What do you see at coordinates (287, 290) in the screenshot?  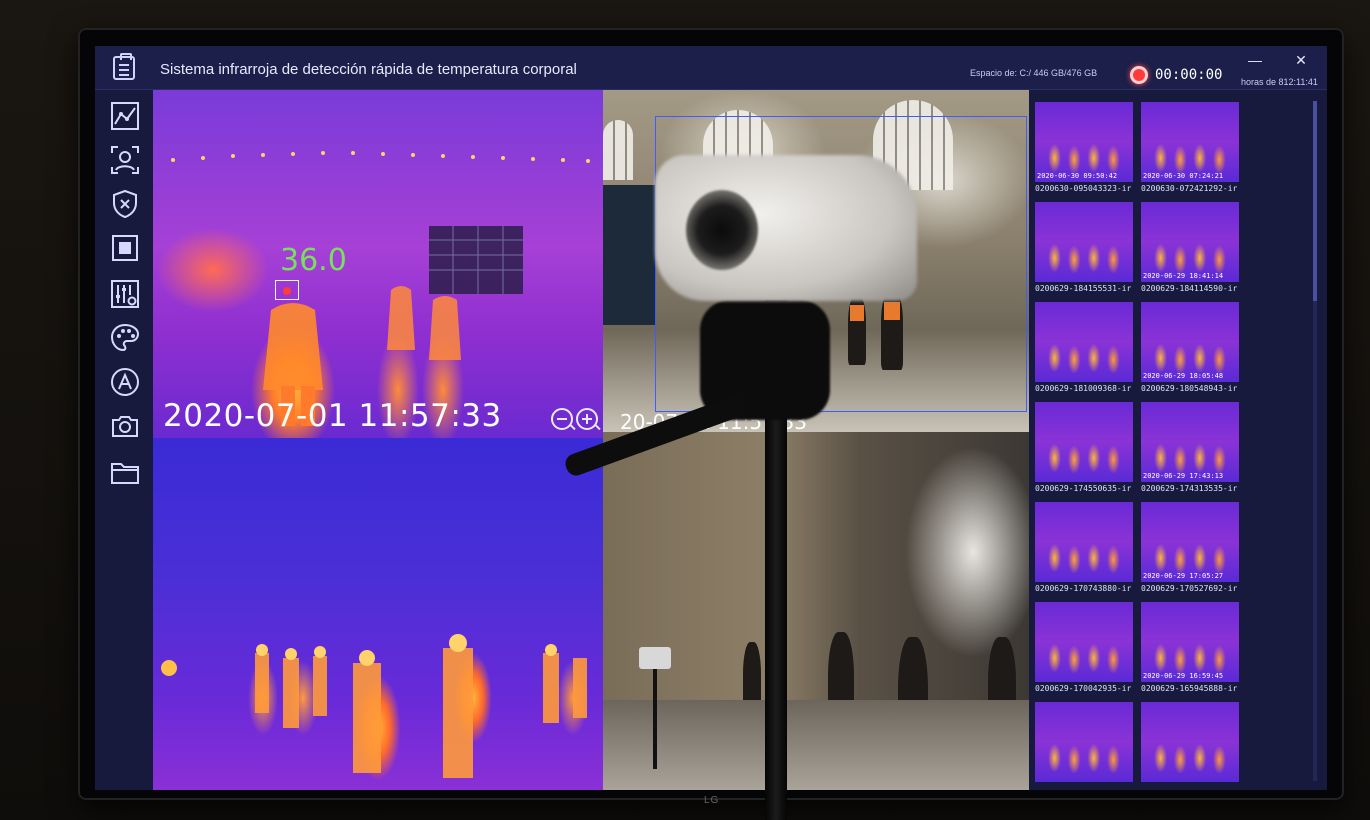 I see `face-detection-box` at bounding box center [287, 290].